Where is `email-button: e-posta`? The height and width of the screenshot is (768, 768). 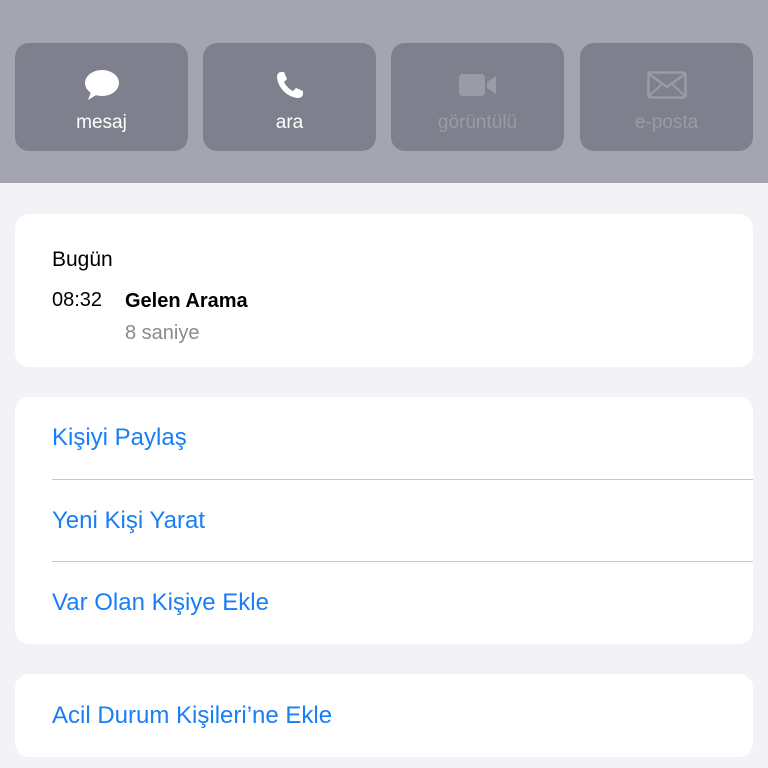
email-button: e-posta is located at coordinates (666, 97).